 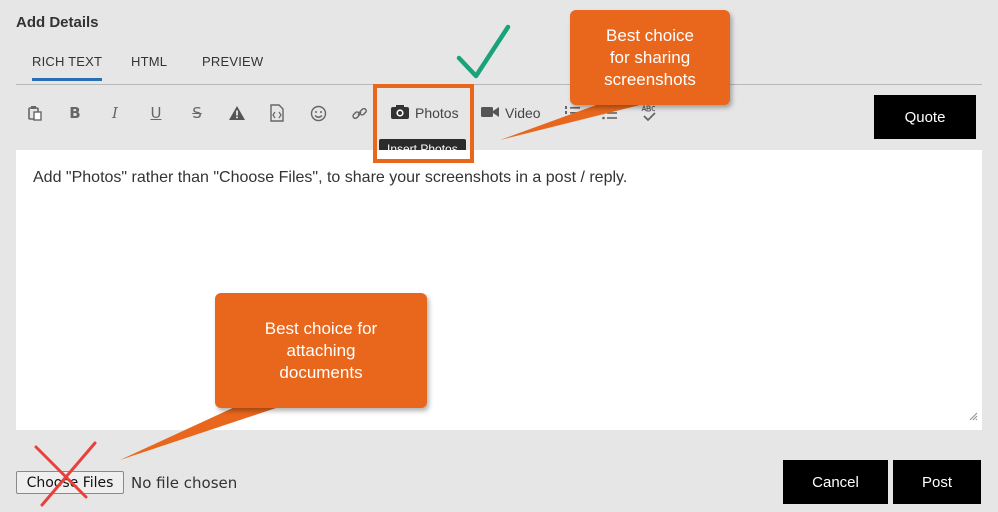 What do you see at coordinates (57, 22) in the screenshot?
I see `page-title: Add Details` at bounding box center [57, 22].